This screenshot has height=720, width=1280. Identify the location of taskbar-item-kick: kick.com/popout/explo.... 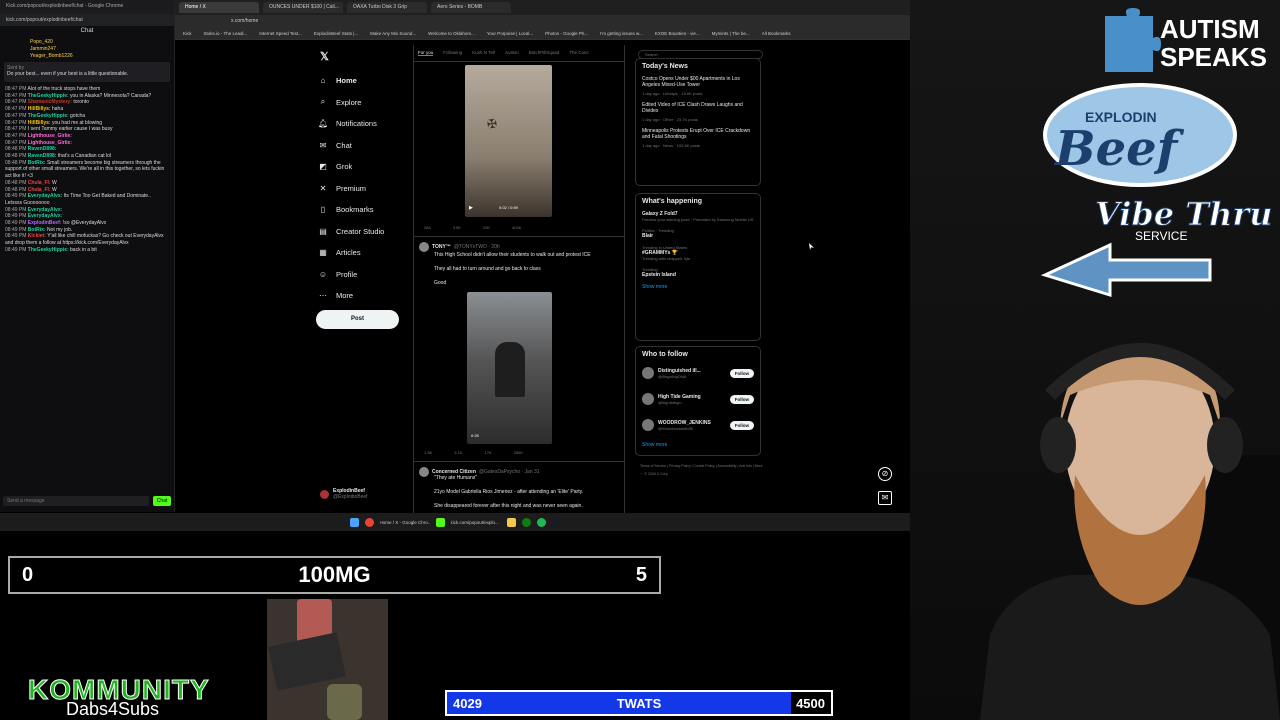
(476, 522).